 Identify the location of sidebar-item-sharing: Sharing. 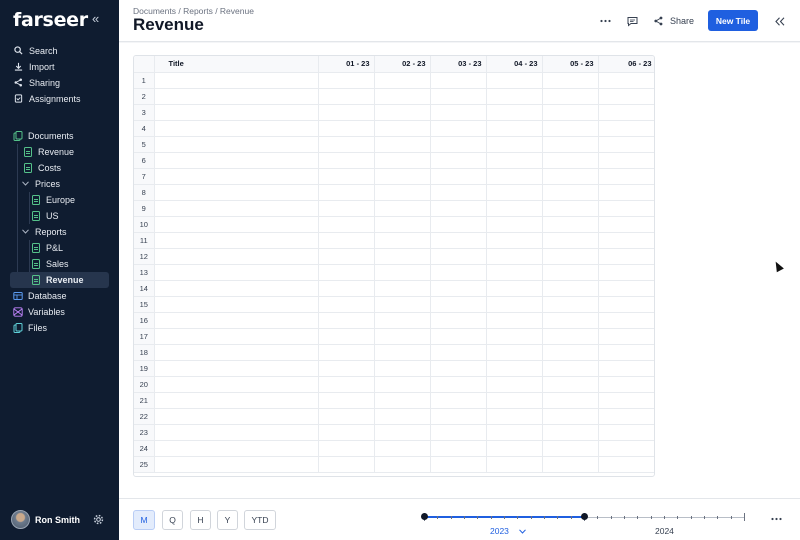
(36, 82).